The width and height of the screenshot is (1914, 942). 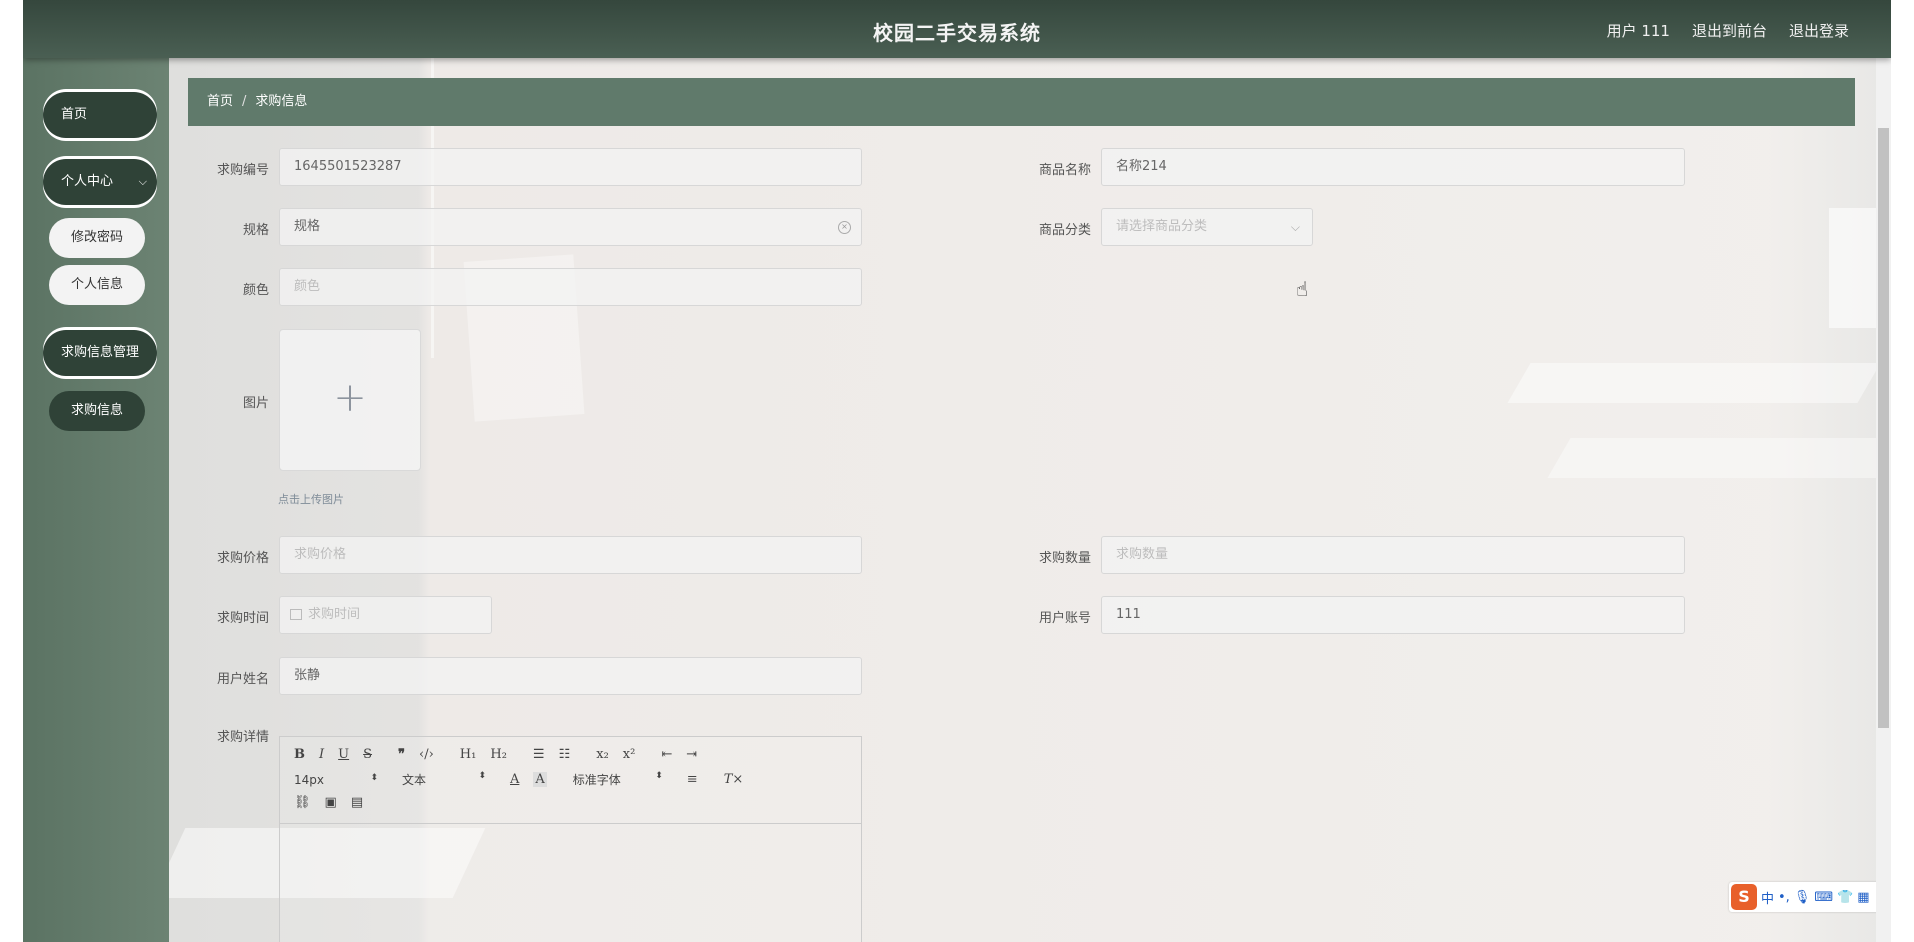 I want to click on font-size-value: 14px, so click(x=309, y=779).